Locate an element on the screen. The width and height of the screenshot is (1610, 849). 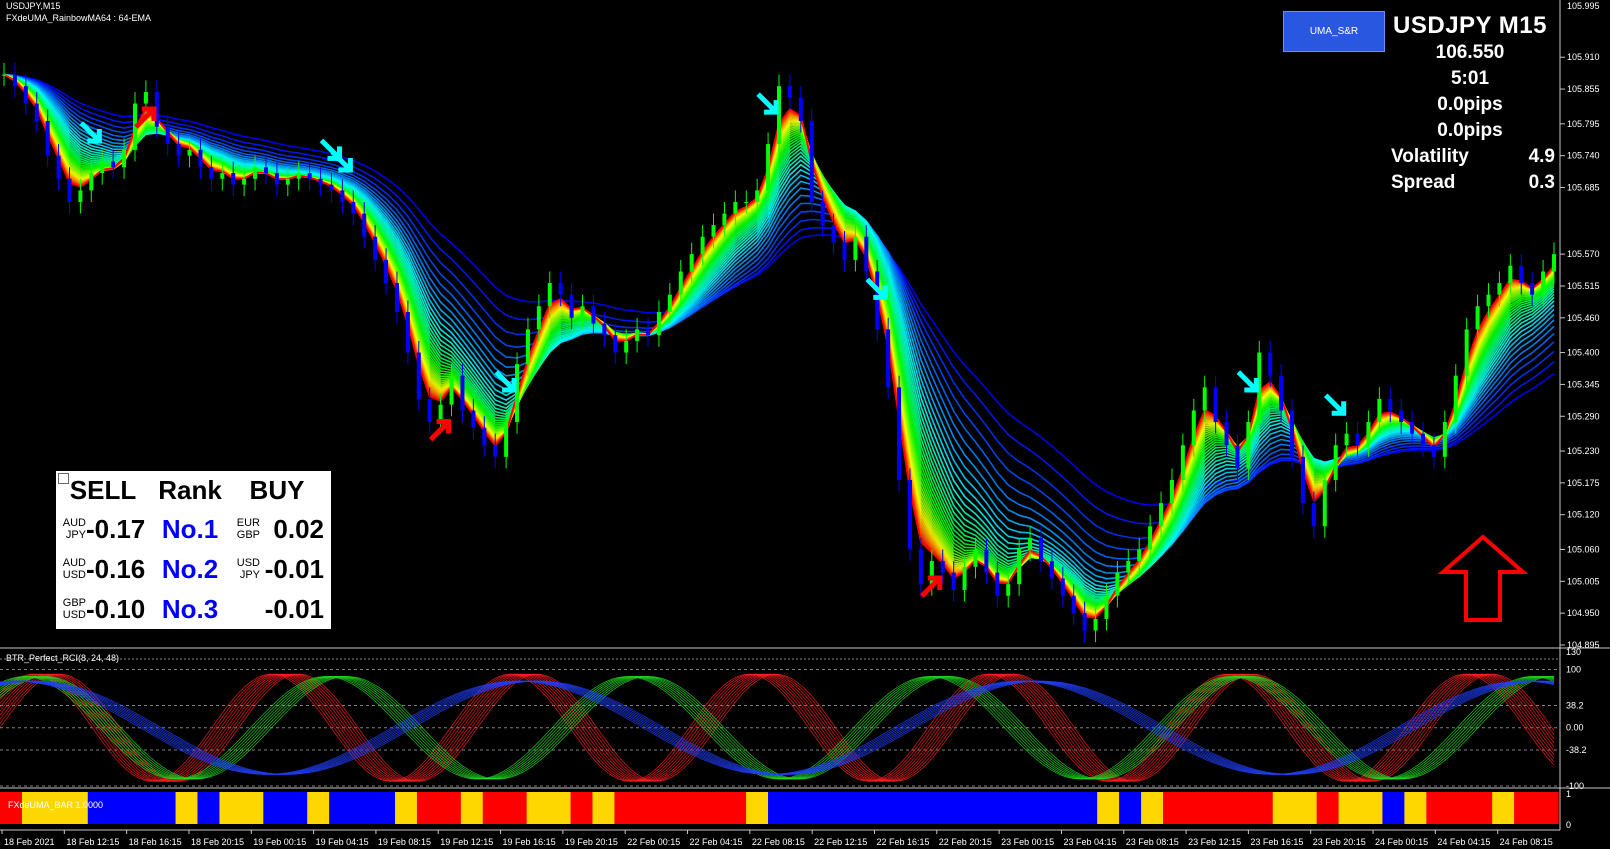
rank-header-label: Rank is located at coordinates (190, 489).